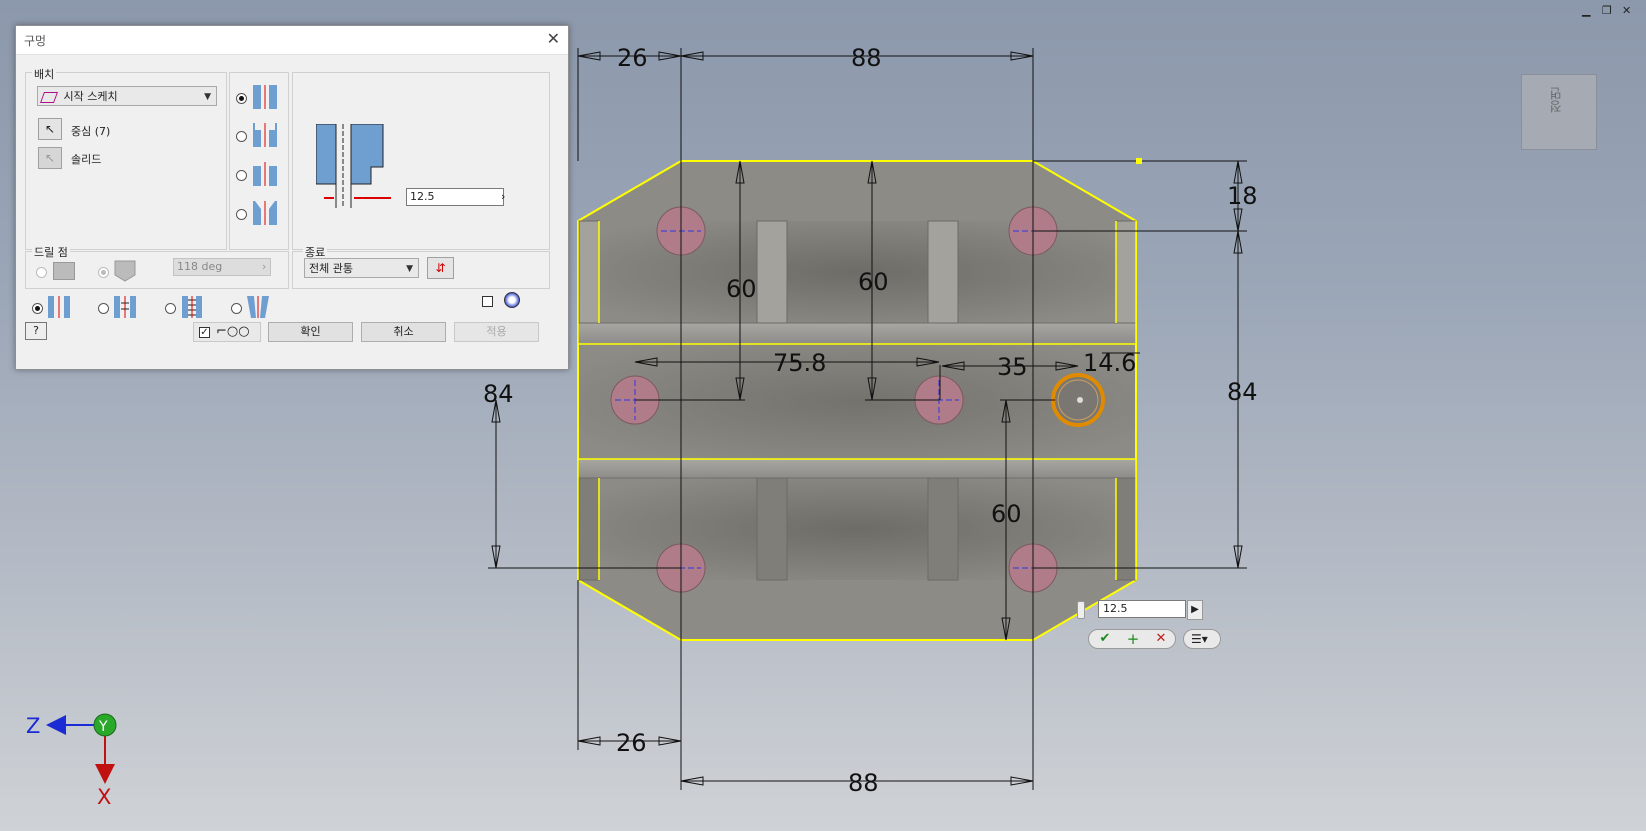 The image size is (1646, 831). What do you see at coordinates (91, 131) in the screenshot?
I see `center-label: 중심 (7)` at bounding box center [91, 131].